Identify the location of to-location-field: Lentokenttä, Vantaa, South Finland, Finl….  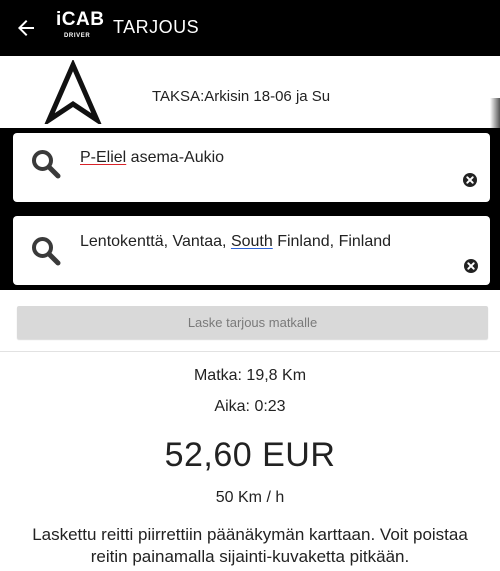
(251, 250).